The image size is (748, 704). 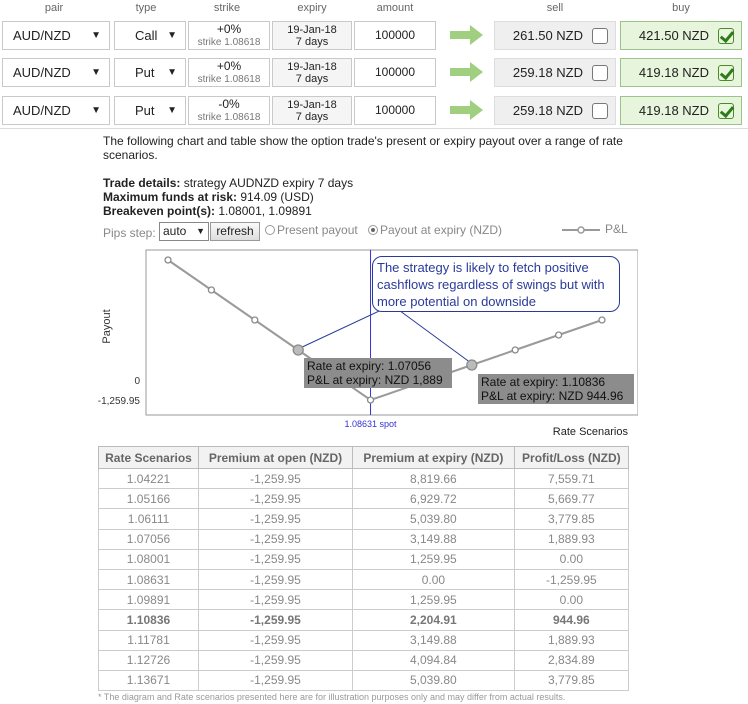 I want to click on y-tick-label: -1,259.95, so click(x=119, y=401).